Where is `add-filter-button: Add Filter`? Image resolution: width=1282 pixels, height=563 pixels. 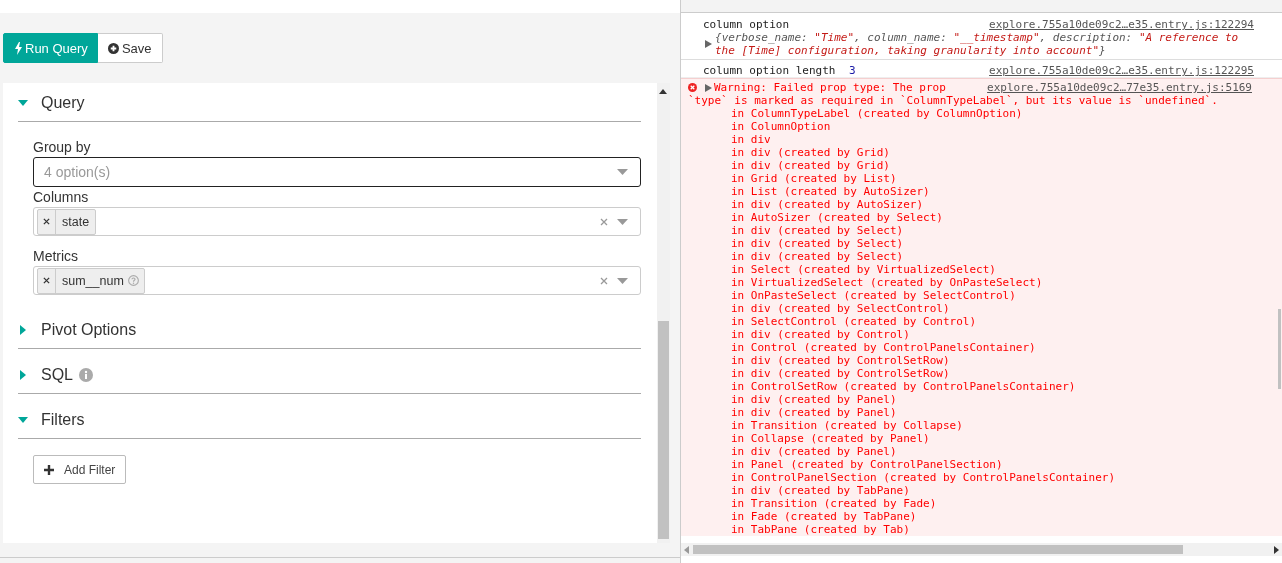
add-filter-button: Add Filter is located at coordinates (80, 469).